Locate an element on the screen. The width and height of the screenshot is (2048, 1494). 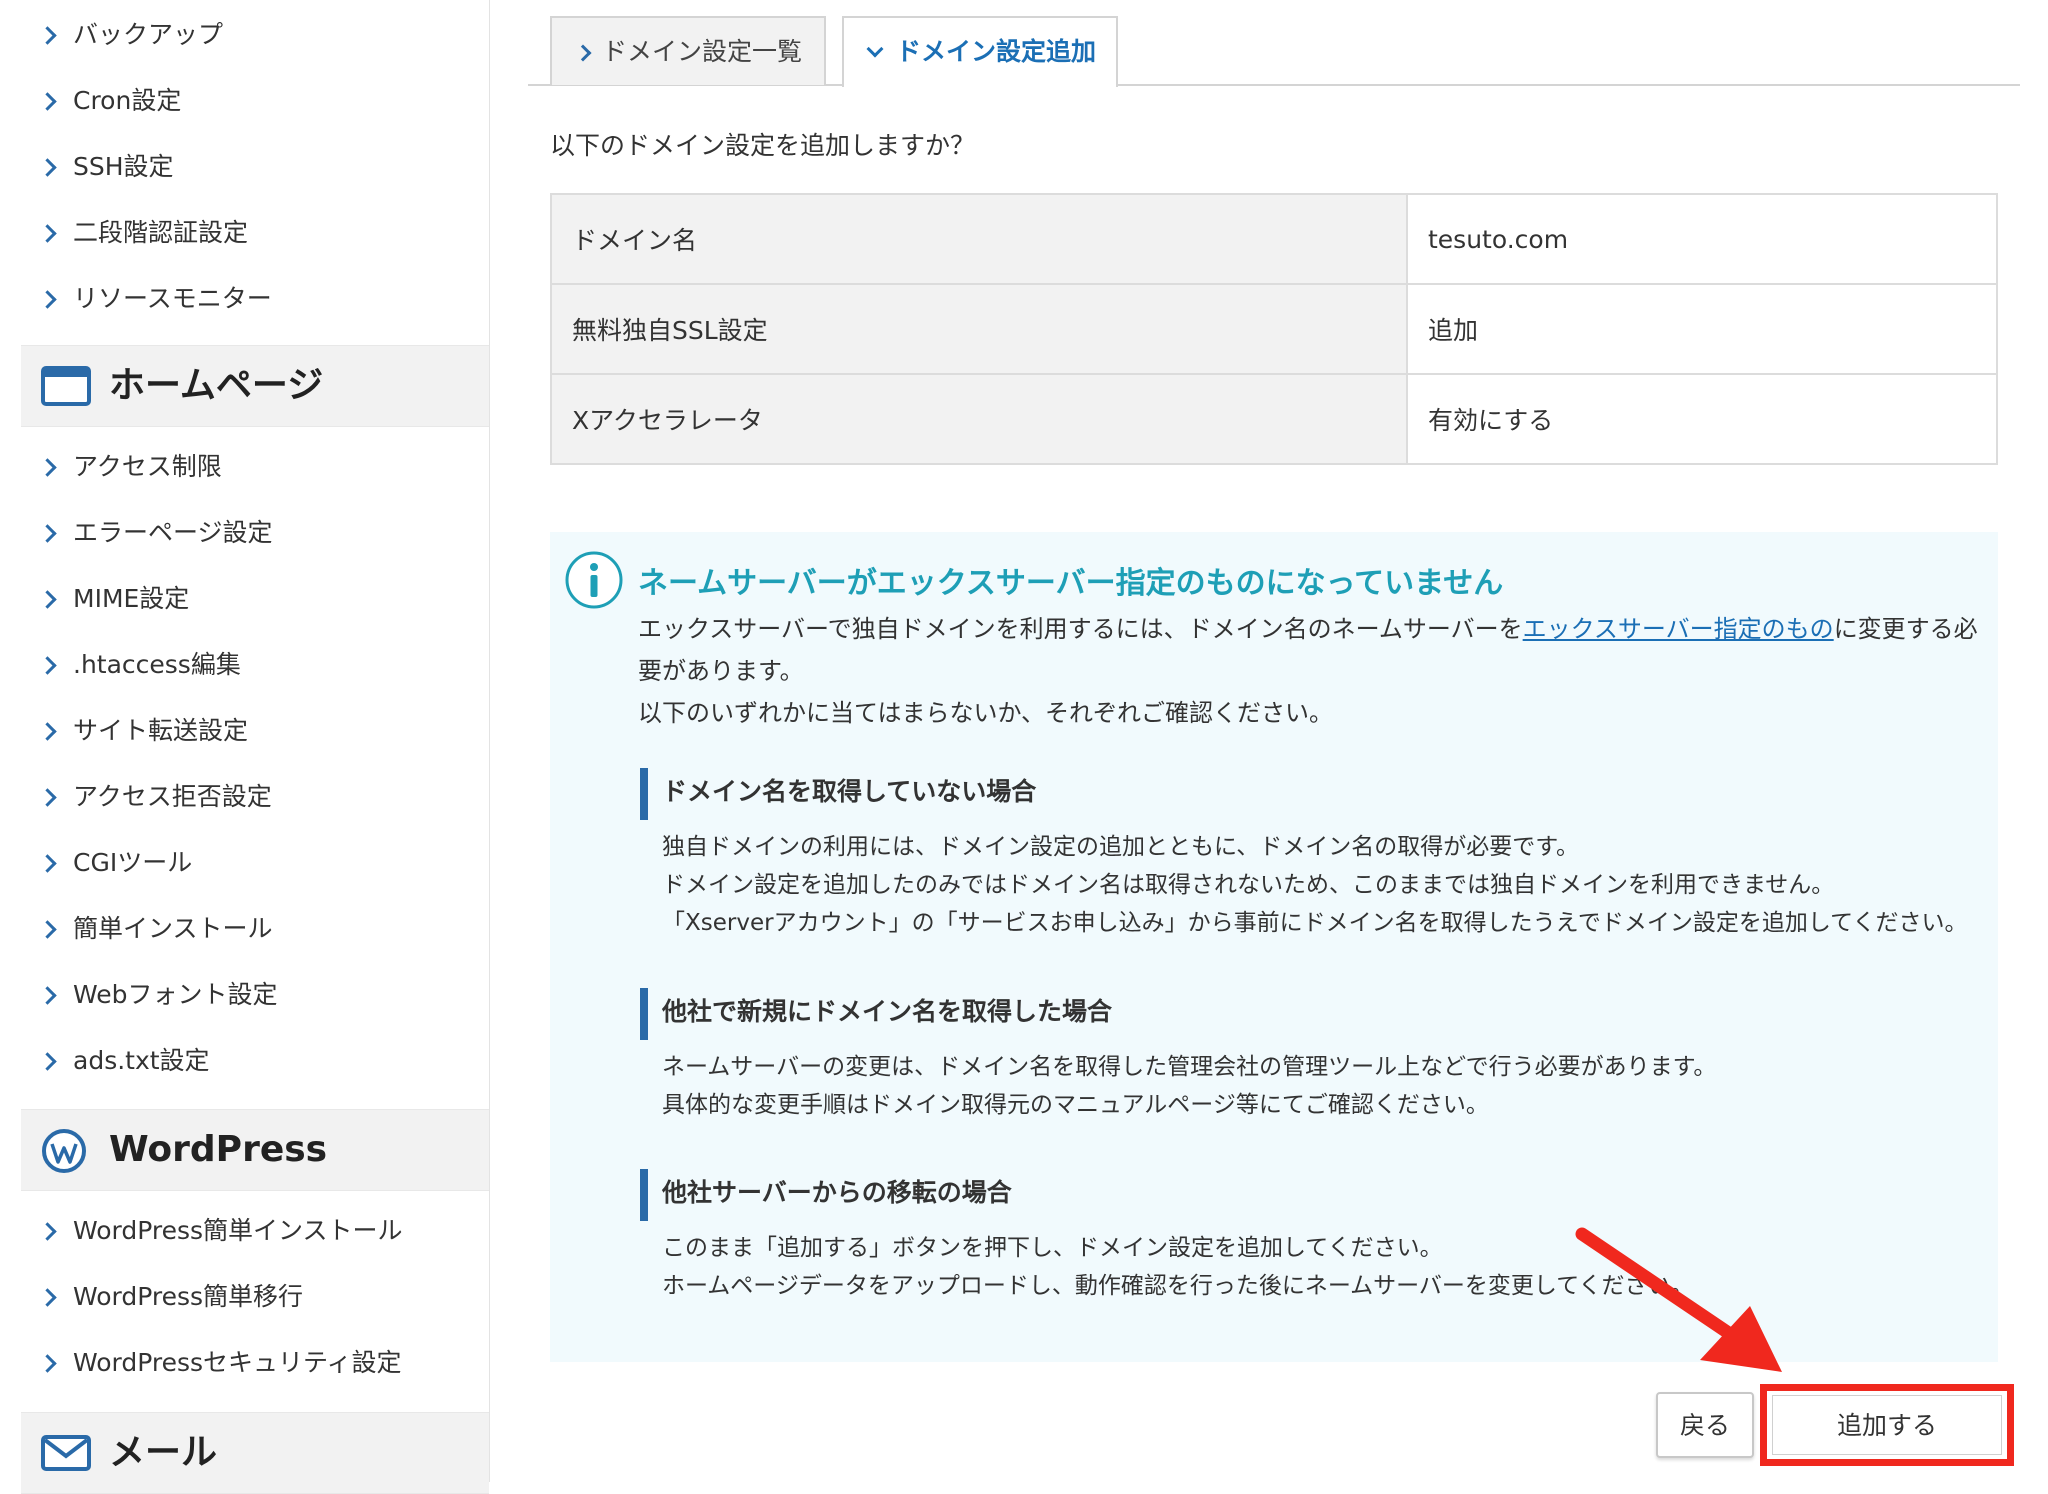
sidebar-item-cron: Cron設定 is located at coordinates (255, 101).